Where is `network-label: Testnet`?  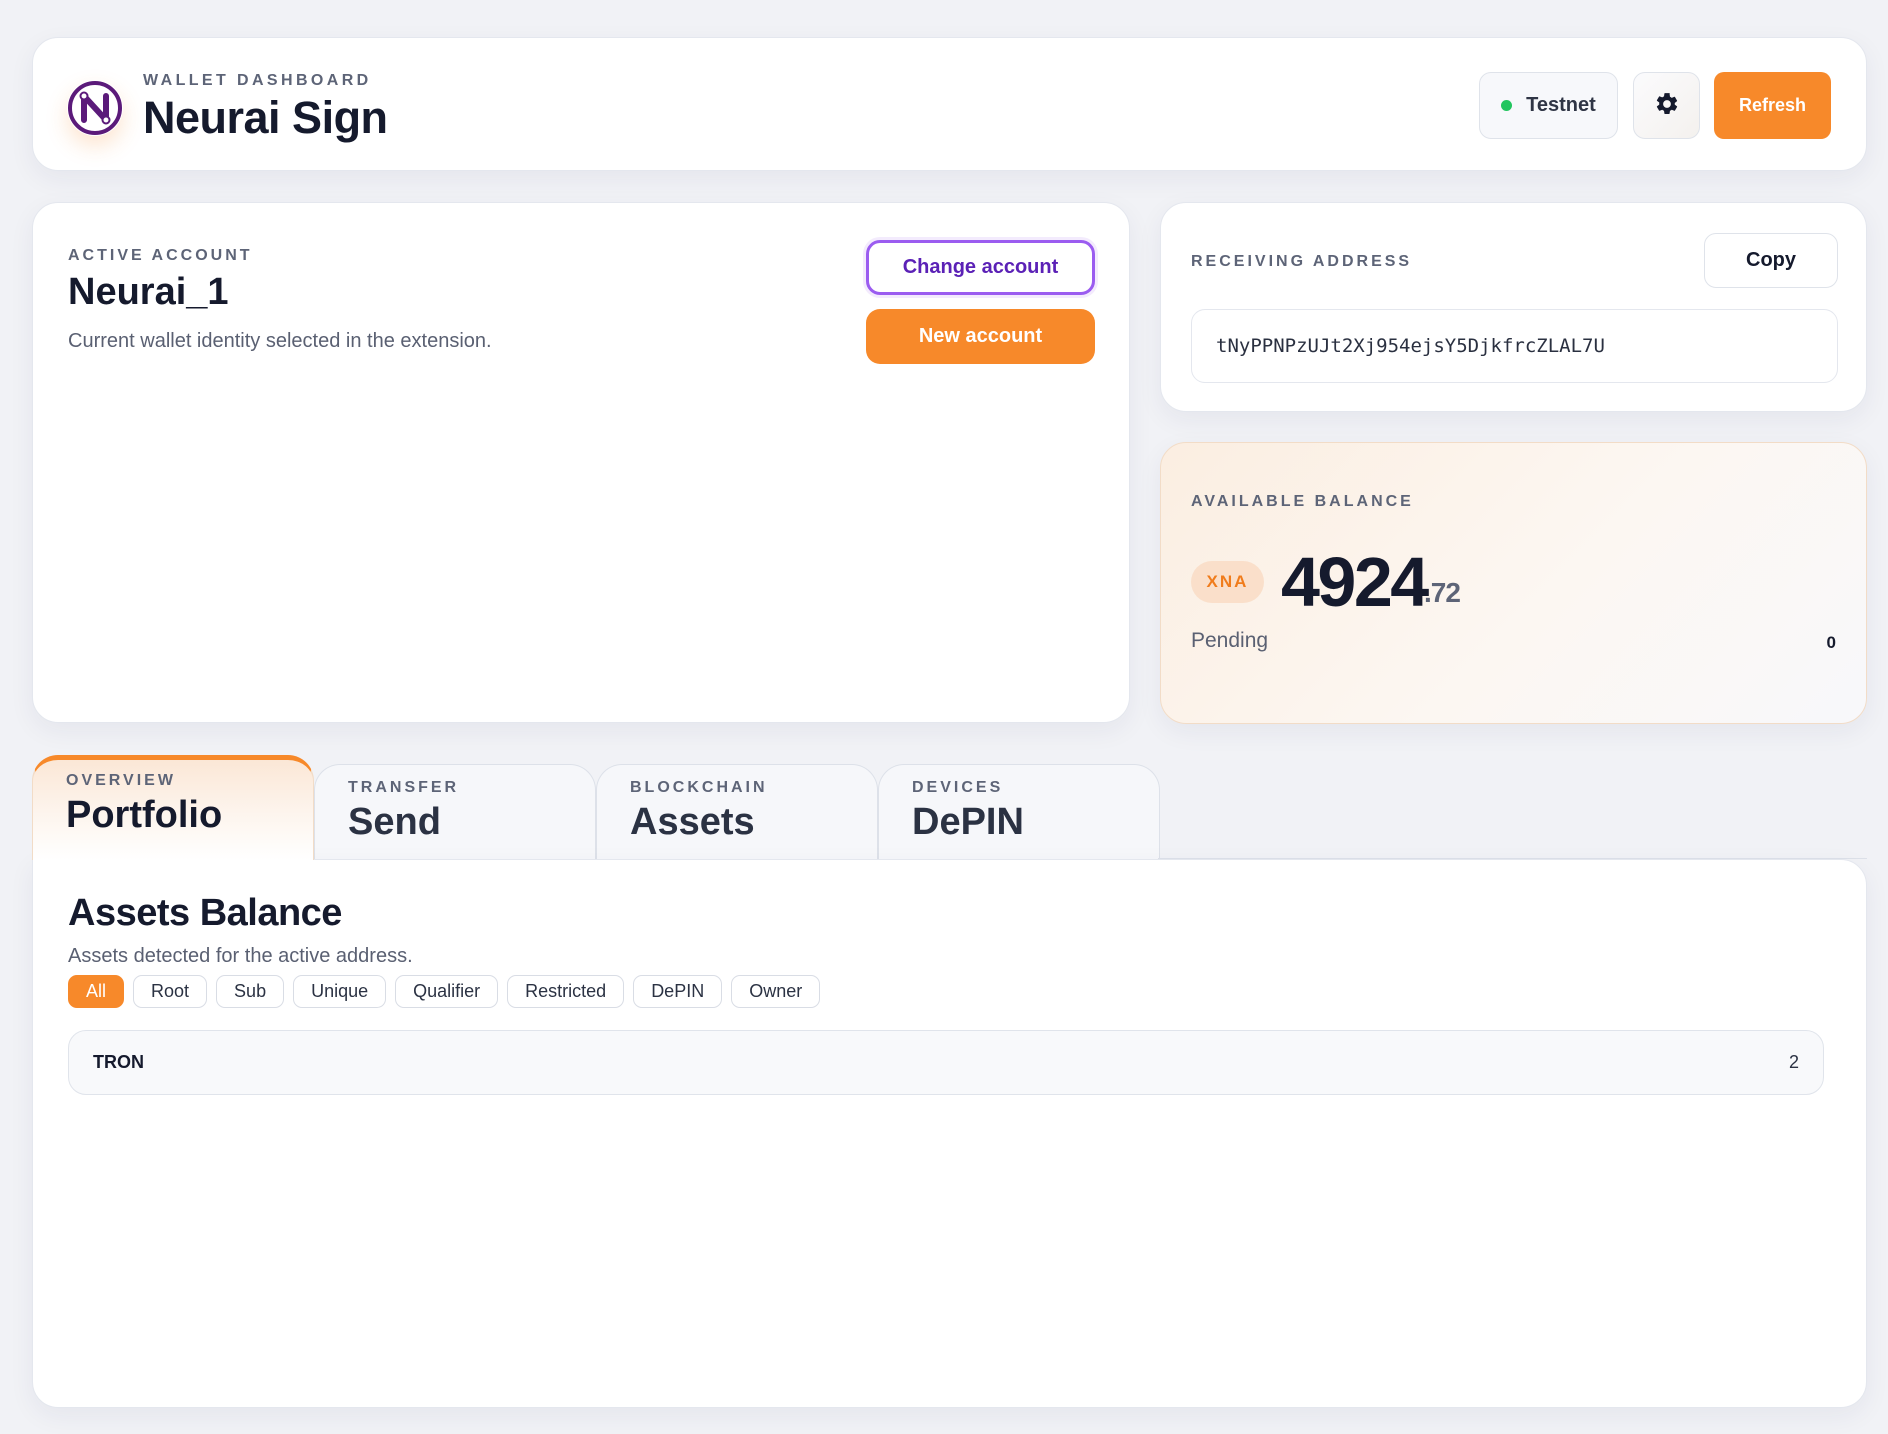
network-label: Testnet is located at coordinates (1561, 105).